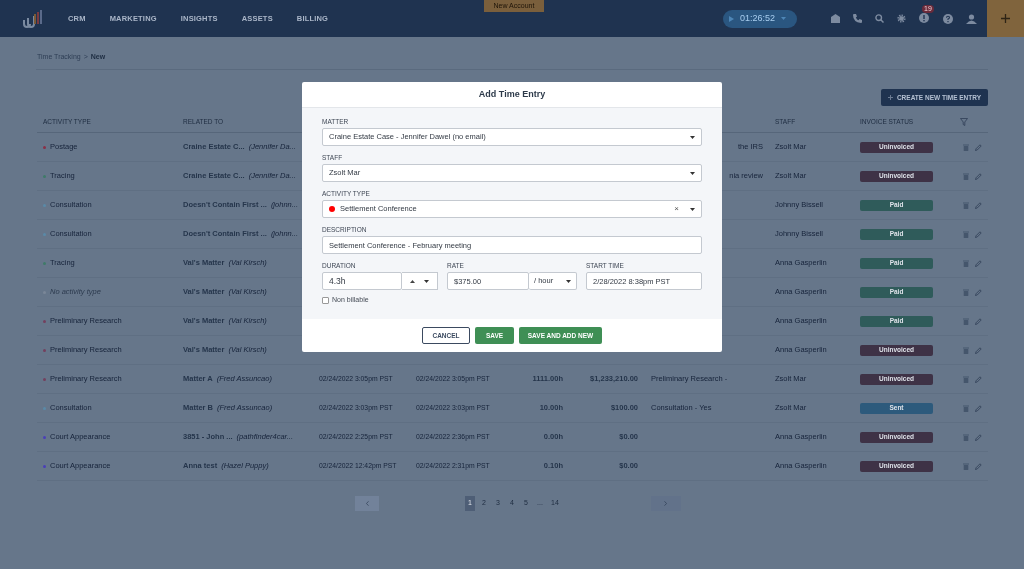 This screenshot has width=1024, height=569. Describe the element at coordinates (760, 18) in the screenshot. I see `timer-button: 01:26:52` at that location.